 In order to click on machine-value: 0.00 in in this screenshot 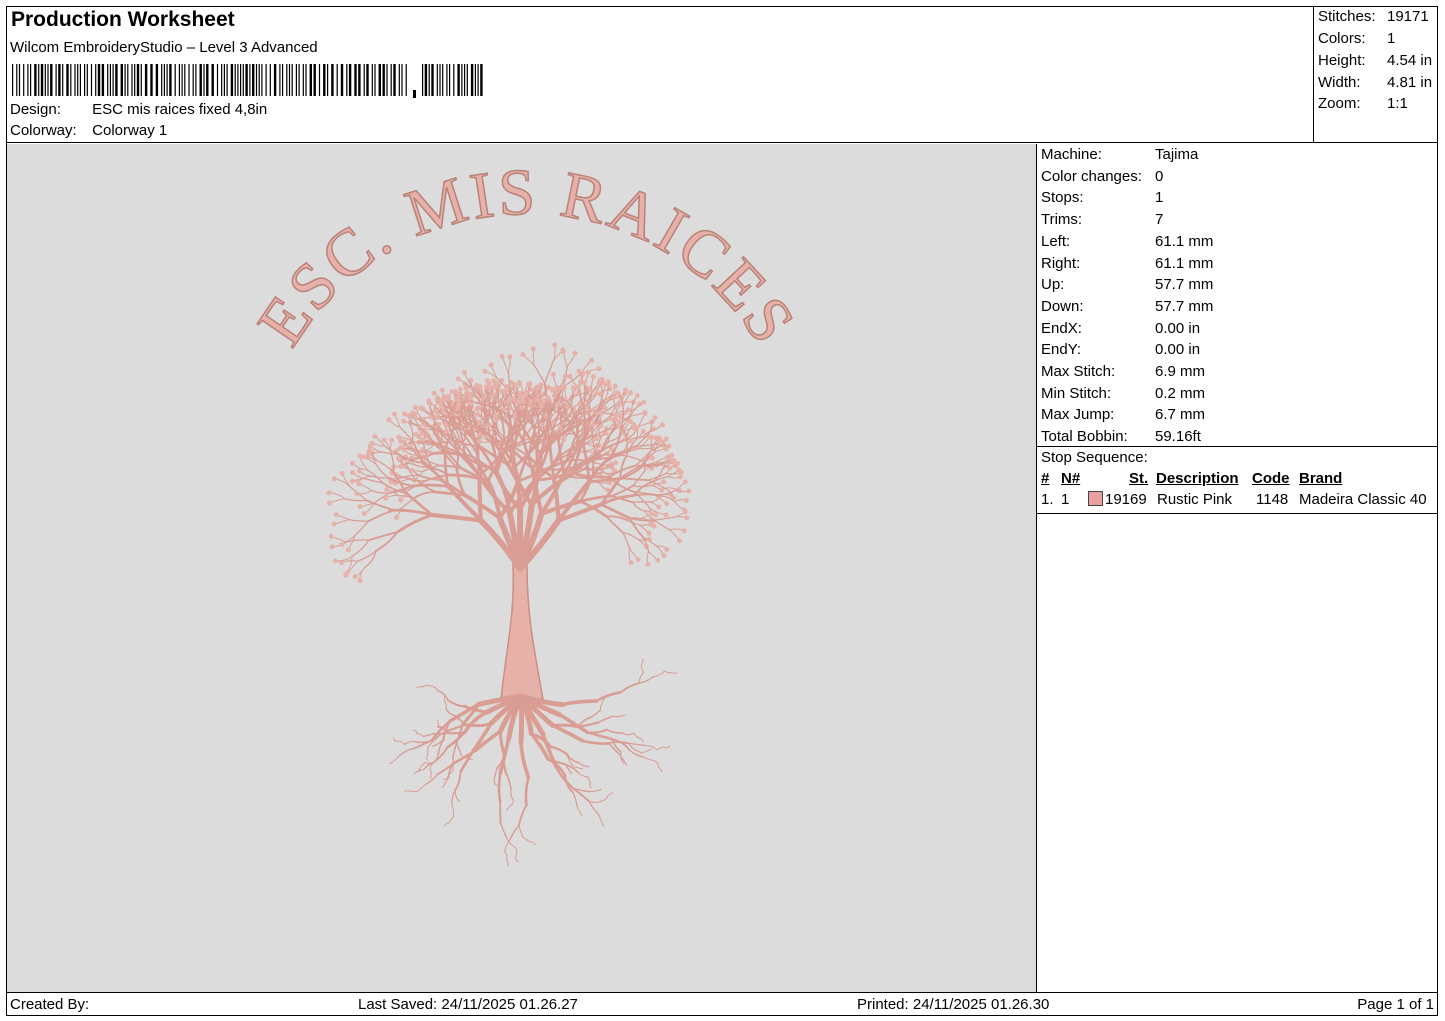, I will do `click(1178, 350)`.